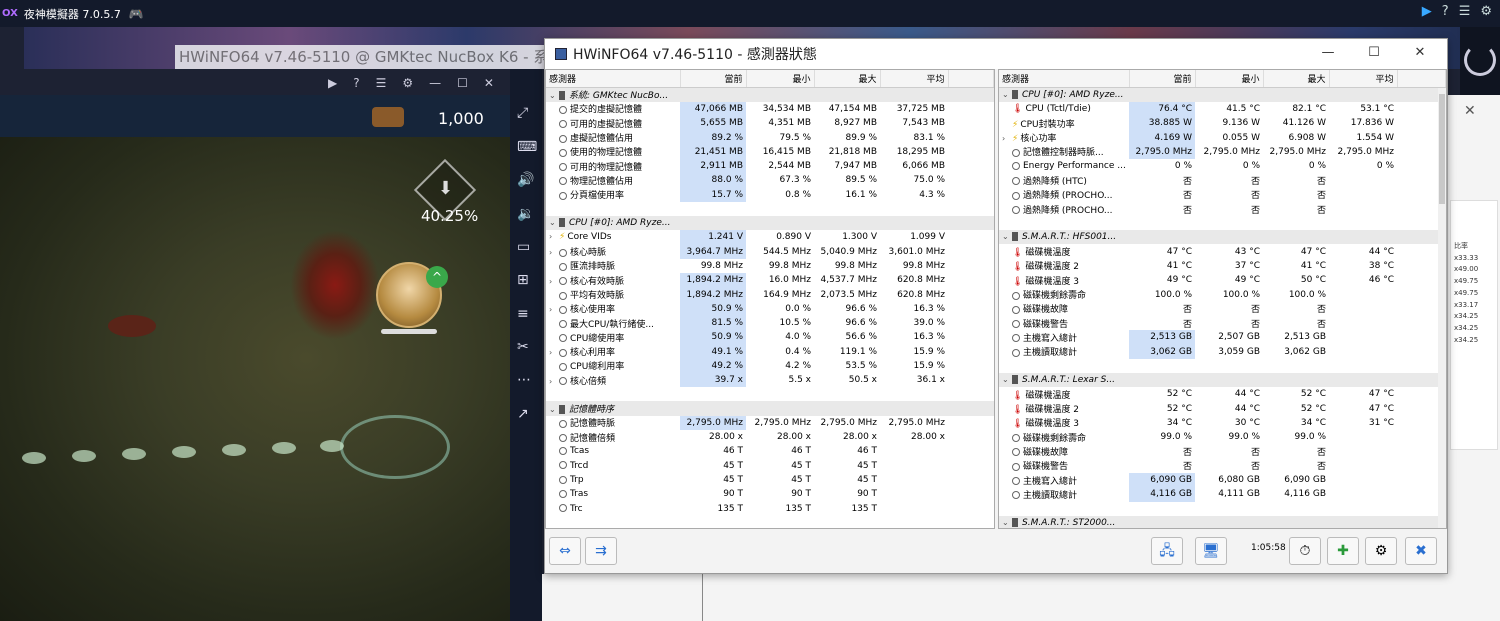 The height and width of the screenshot is (621, 1500). What do you see at coordinates (525, 180) in the screenshot?
I see `volume-up-icon: 🔊` at bounding box center [525, 180].